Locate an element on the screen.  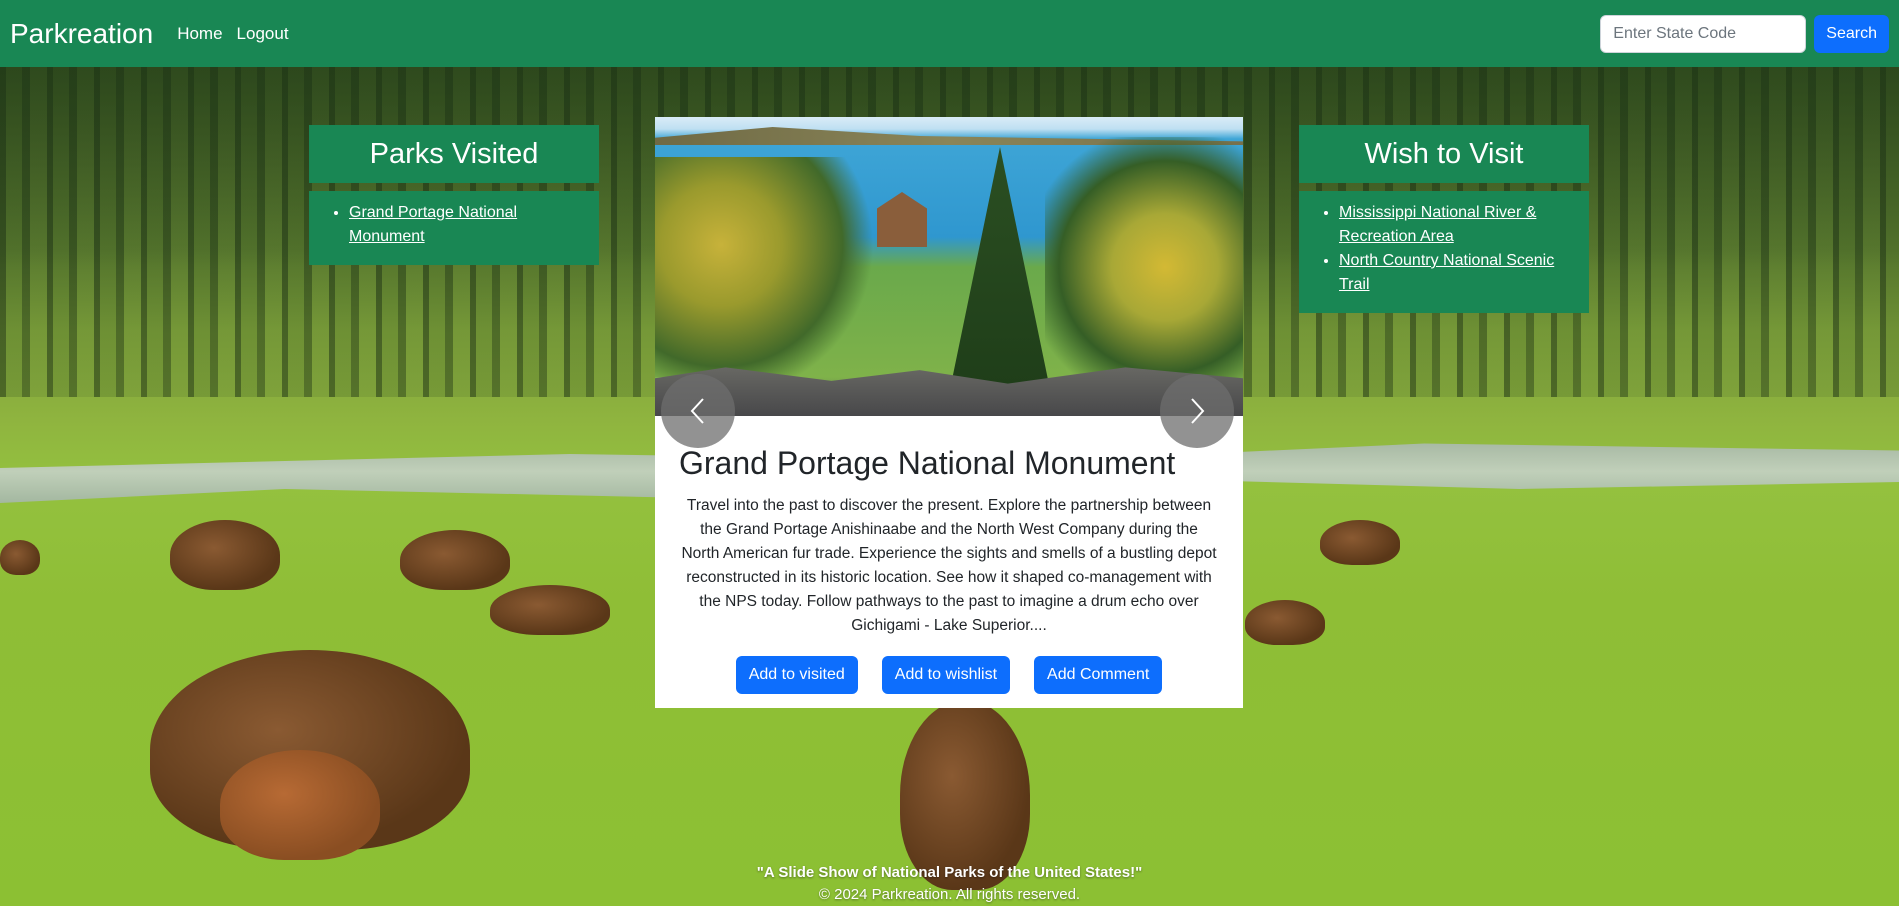
wishlist-park-link: North Country National Scenic Trail is located at coordinates (1446, 272).